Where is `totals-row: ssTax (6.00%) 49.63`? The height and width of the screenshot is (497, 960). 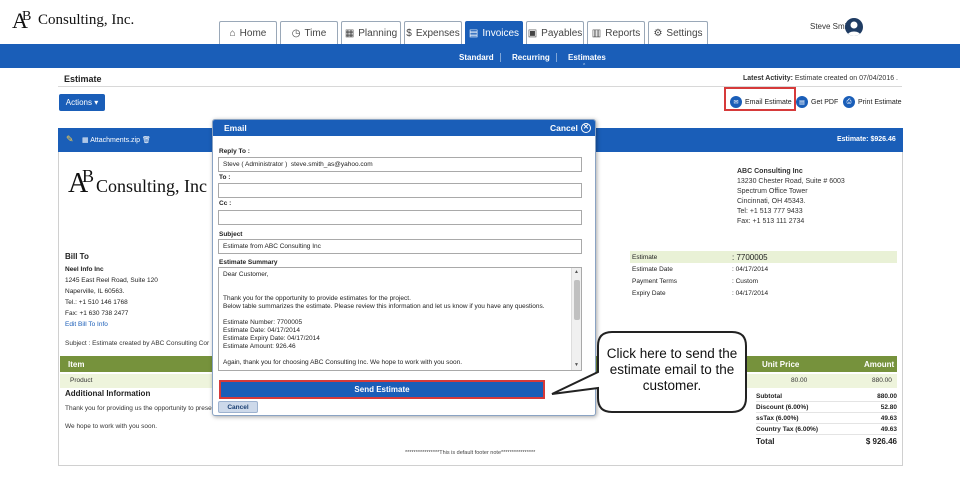 totals-row: ssTax (6.00%) 49.63 is located at coordinates (826, 418).